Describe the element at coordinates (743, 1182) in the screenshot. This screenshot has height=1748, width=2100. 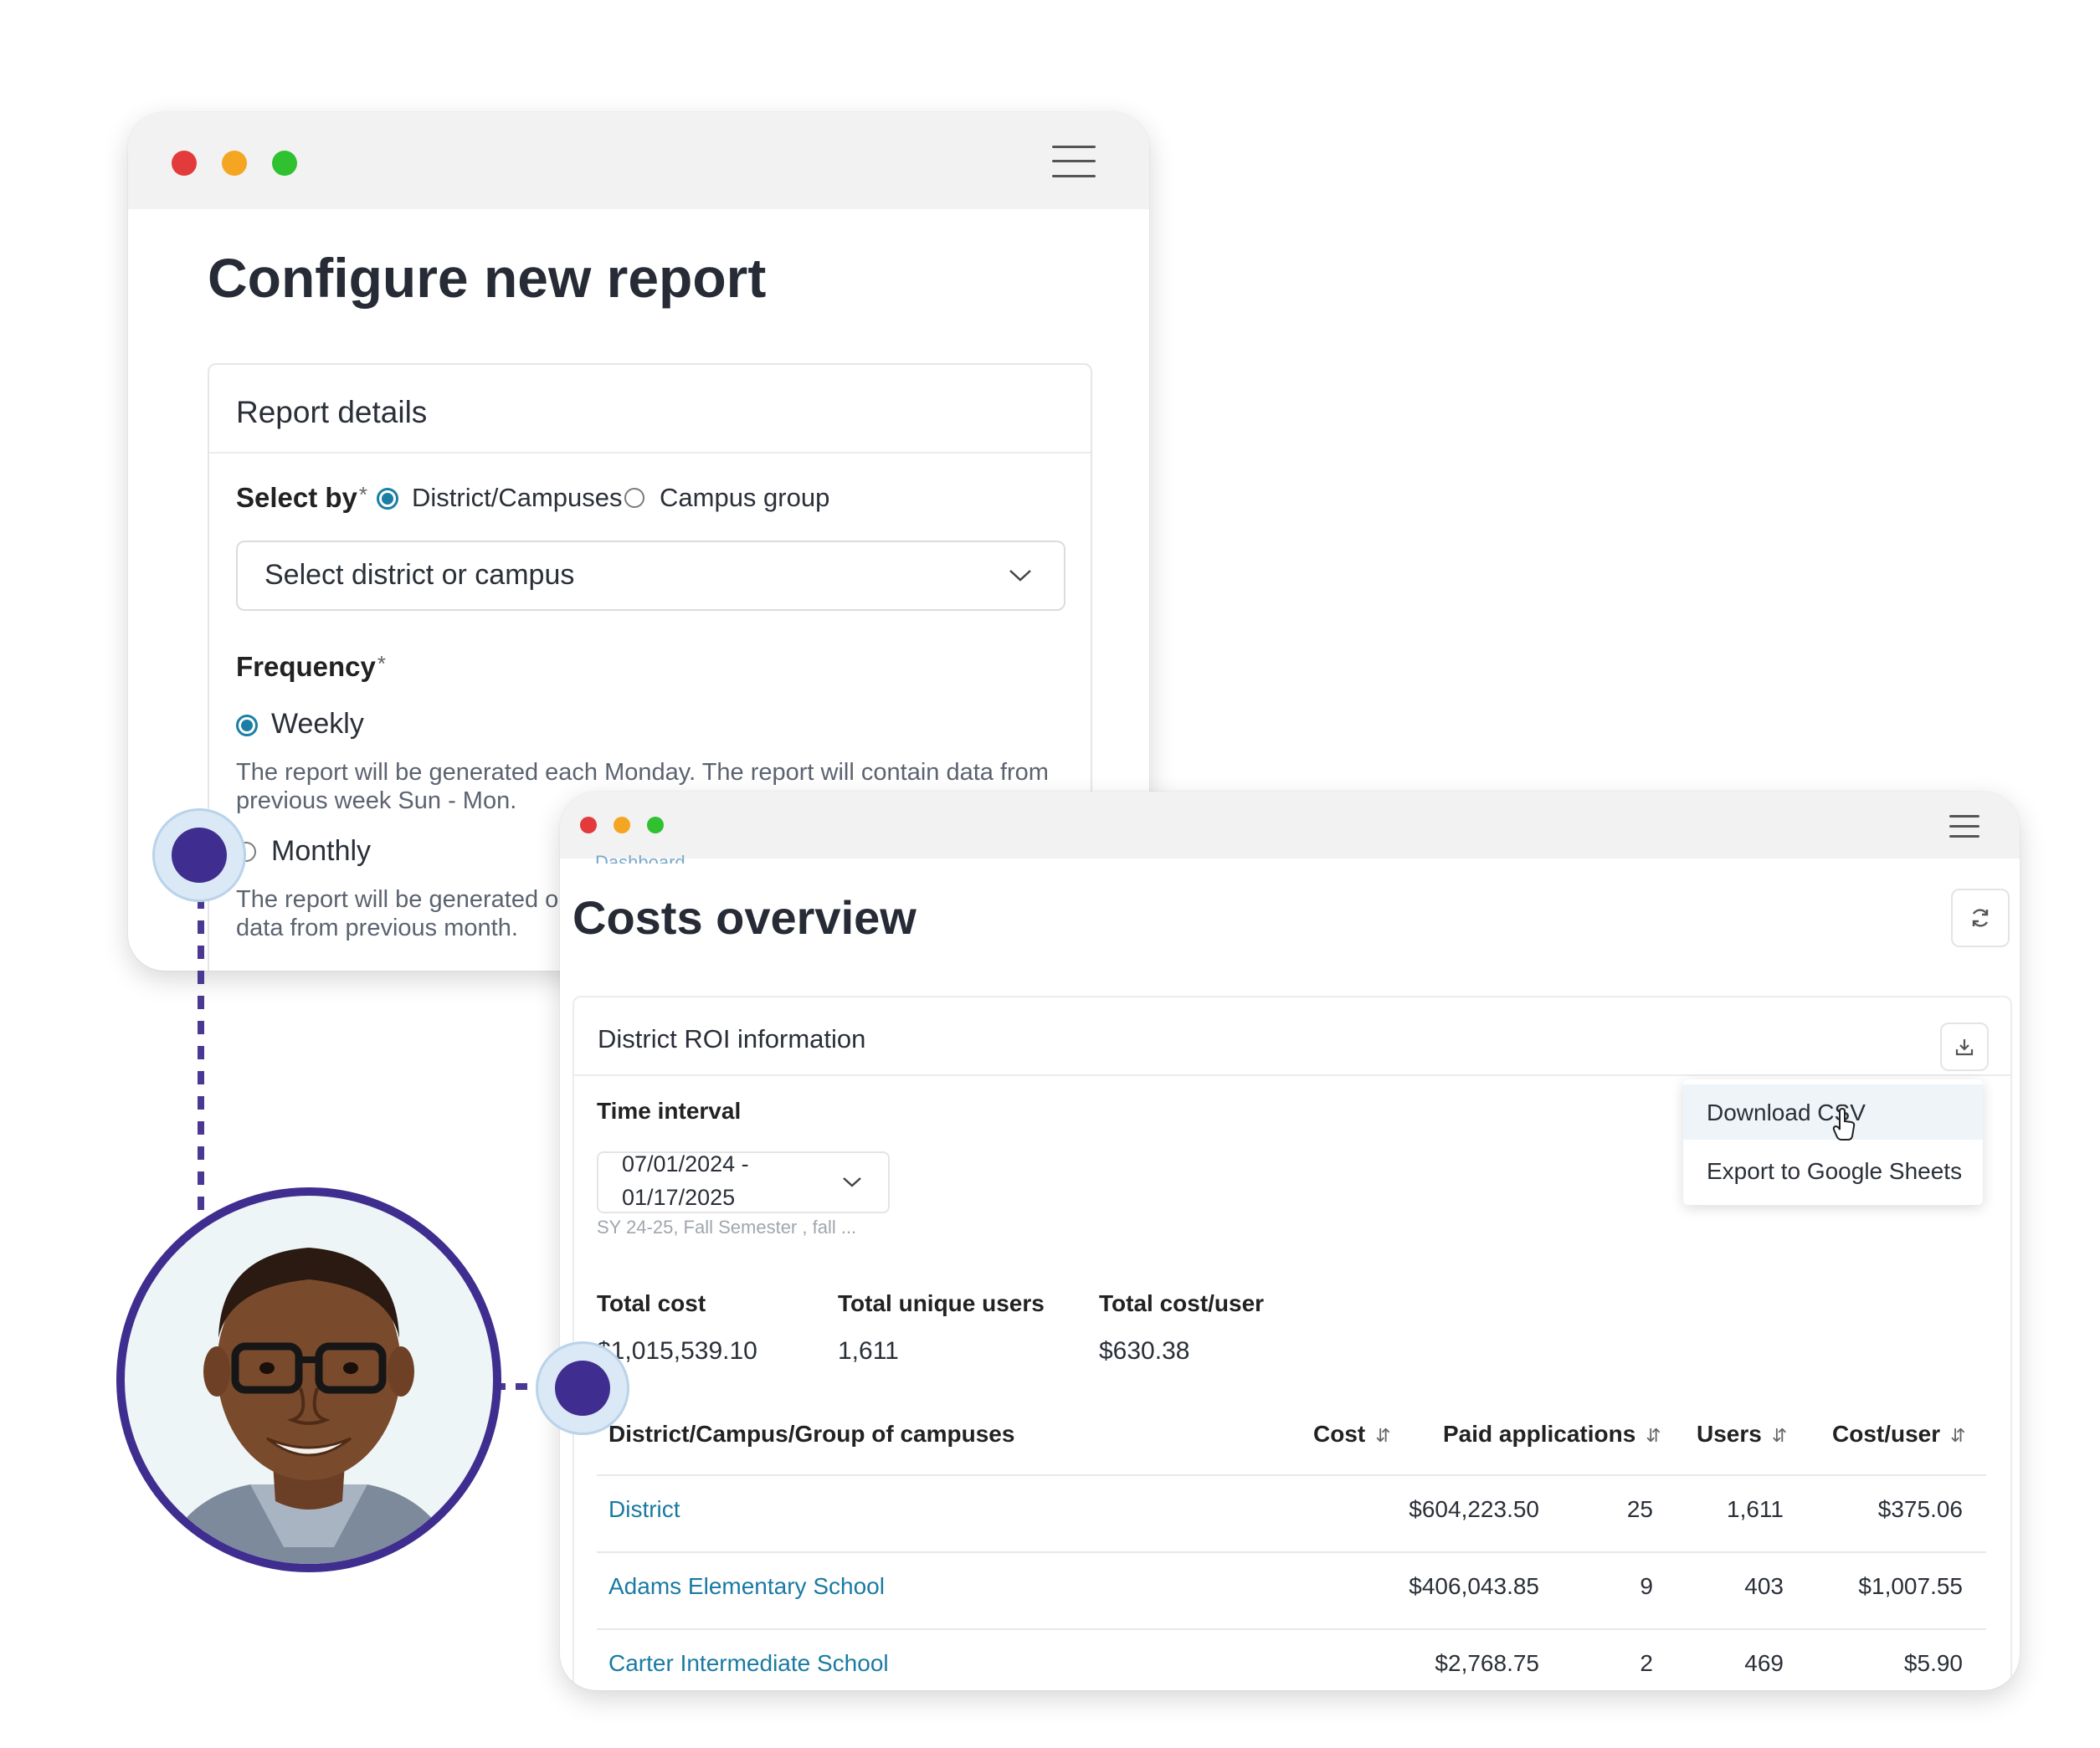
I see `date-range-select: 07/01/2024 - 01/17/2025` at that location.